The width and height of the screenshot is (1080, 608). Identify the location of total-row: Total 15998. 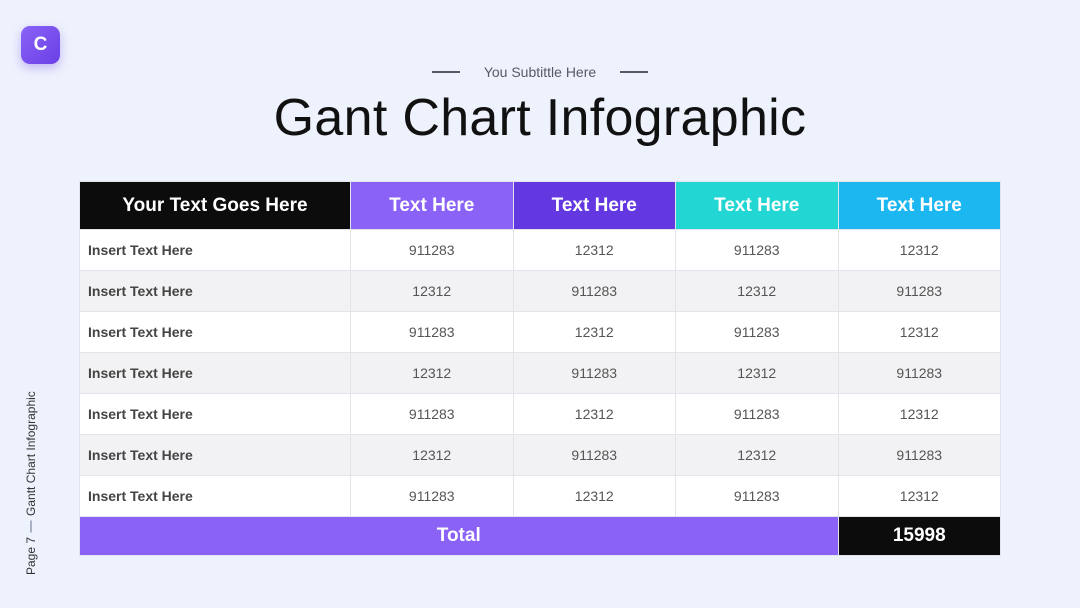
(540, 536).